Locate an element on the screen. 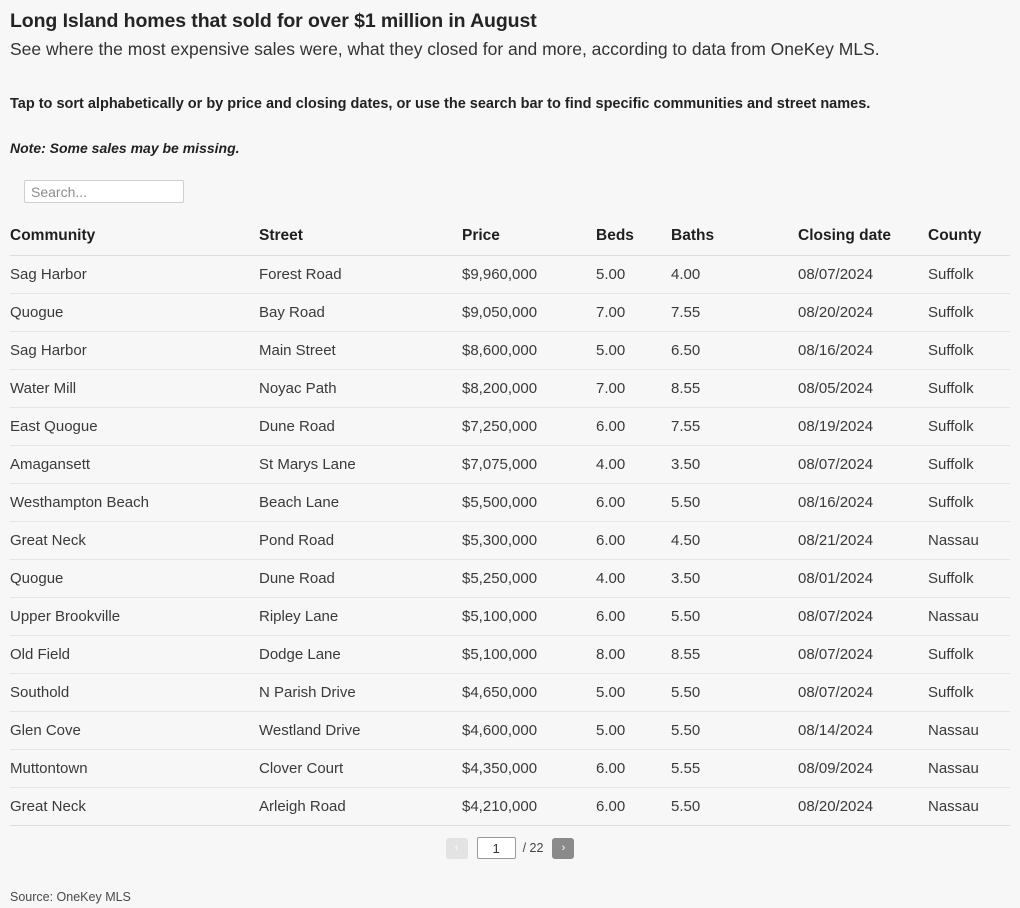 This screenshot has width=1020, height=908. cell-street: Westland Drive is located at coordinates (360, 731).